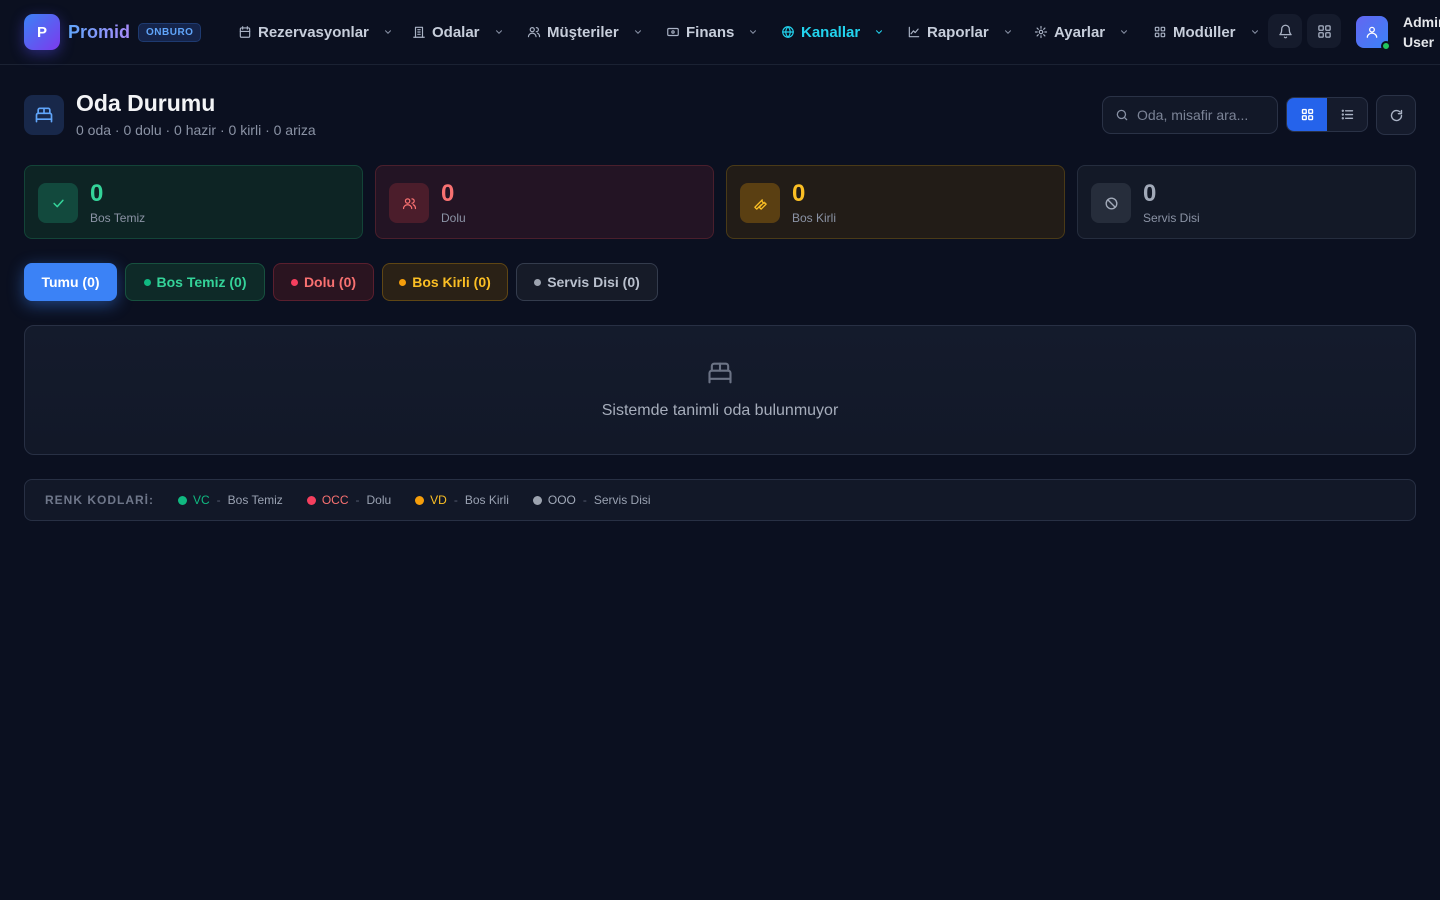 This screenshot has width=1440, height=900. I want to click on filter-label: Servis Disi (0), so click(593, 282).